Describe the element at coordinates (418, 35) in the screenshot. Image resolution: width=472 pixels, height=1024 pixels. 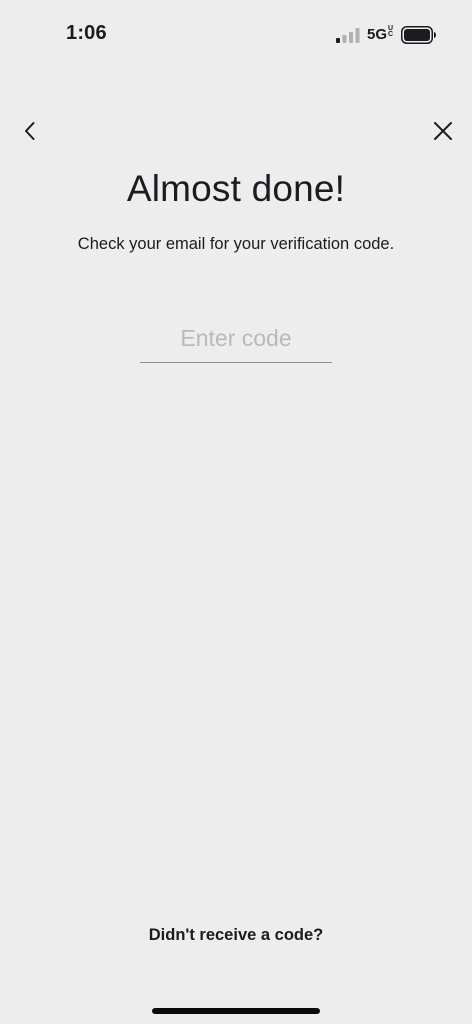
I see `battery-icon` at that location.